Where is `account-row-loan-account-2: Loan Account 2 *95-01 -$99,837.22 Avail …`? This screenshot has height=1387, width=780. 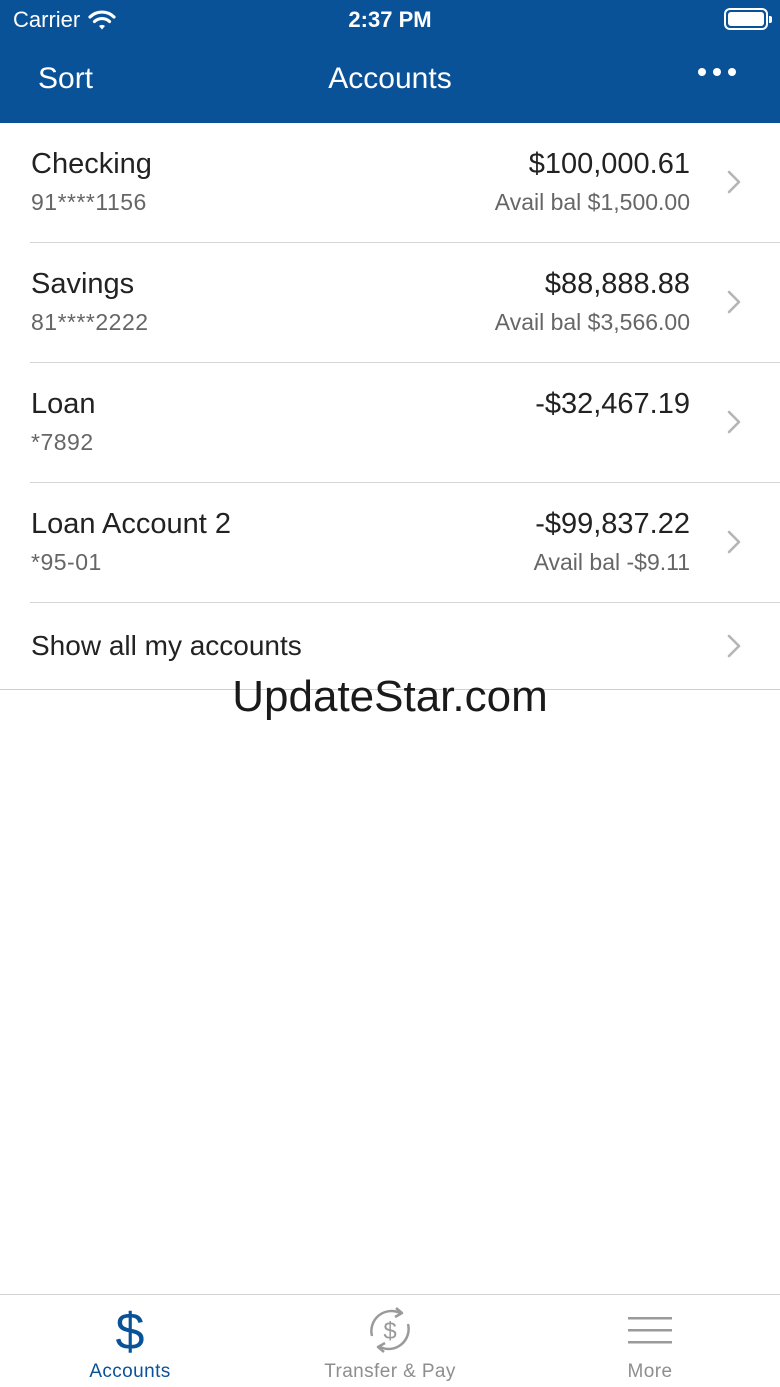 account-row-loan-account-2: Loan Account 2 *95-01 -$99,837.22 Avail … is located at coordinates (390, 543).